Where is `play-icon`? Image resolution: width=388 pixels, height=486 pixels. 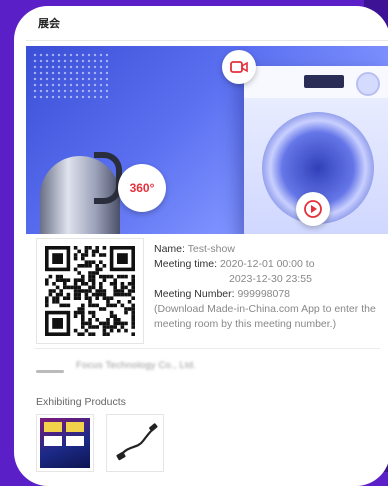
play-icon is located at coordinates (313, 209).